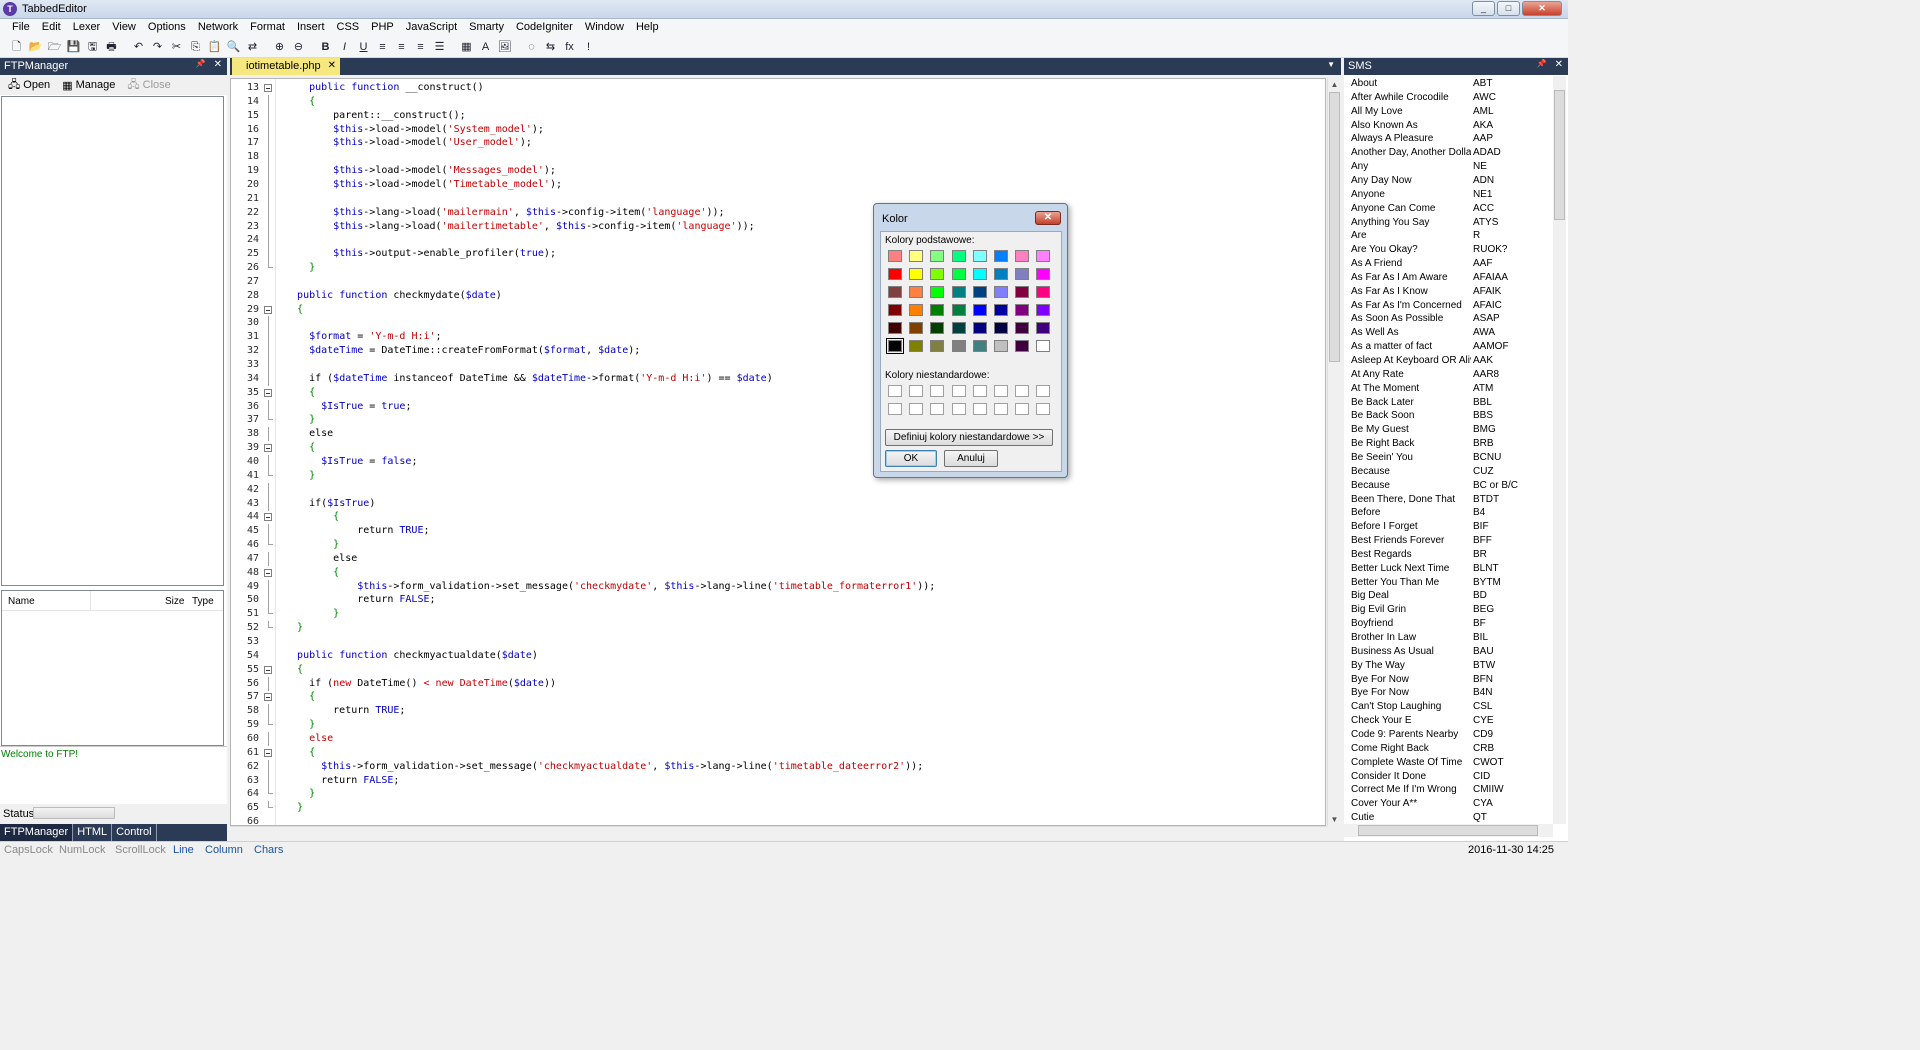 This screenshot has height=1050, width=1920. I want to click on list-item: Asleep At Keyboard OR Aliv... AAK, so click(1449, 361).